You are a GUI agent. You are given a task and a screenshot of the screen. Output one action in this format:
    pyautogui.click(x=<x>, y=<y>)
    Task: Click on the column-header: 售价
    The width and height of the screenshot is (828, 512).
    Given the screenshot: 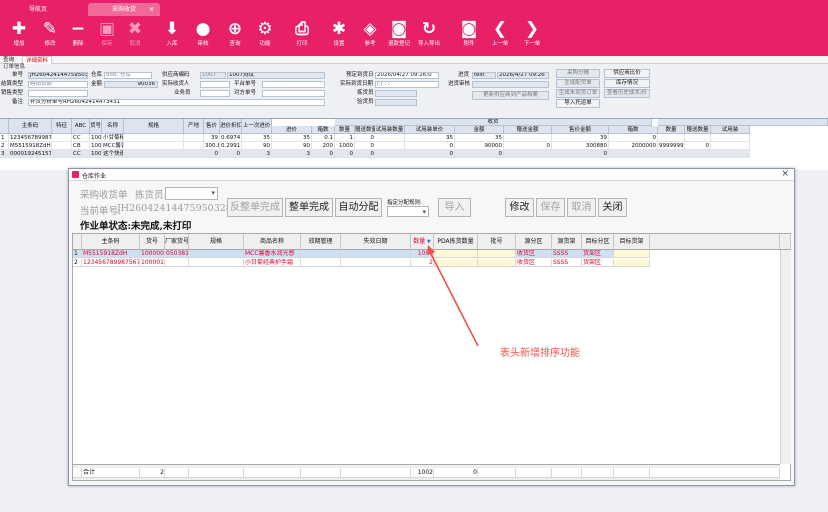 What is the action you would take?
    pyautogui.click(x=212, y=126)
    